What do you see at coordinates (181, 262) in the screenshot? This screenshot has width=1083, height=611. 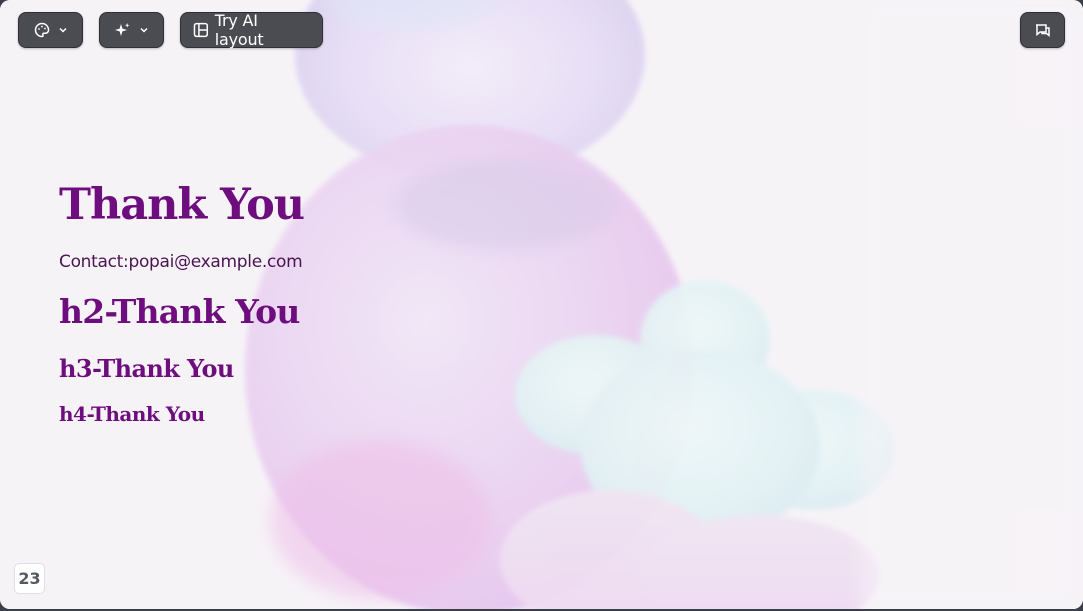 I see `contact-text: Contact:popai@example.com` at bounding box center [181, 262].